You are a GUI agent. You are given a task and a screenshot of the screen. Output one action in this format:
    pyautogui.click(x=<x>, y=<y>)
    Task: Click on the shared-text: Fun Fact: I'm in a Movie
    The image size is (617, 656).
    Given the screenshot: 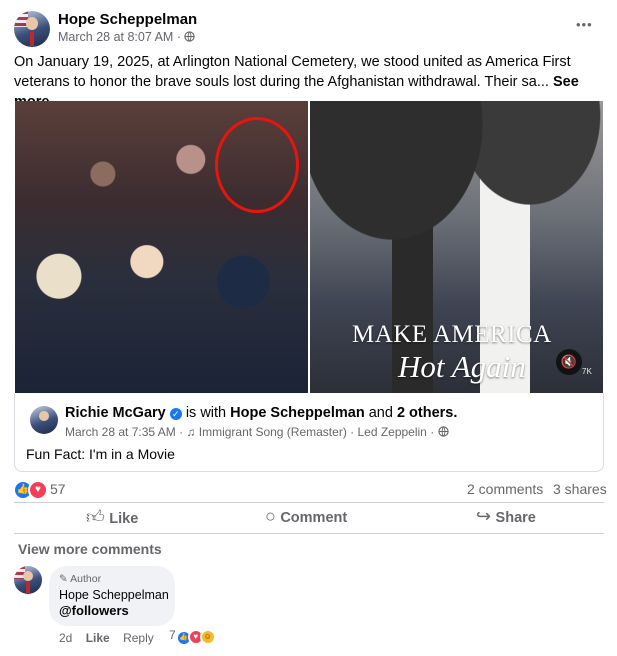 What is the action you would take?
    pyautogui.click(x=100, y=454)
    